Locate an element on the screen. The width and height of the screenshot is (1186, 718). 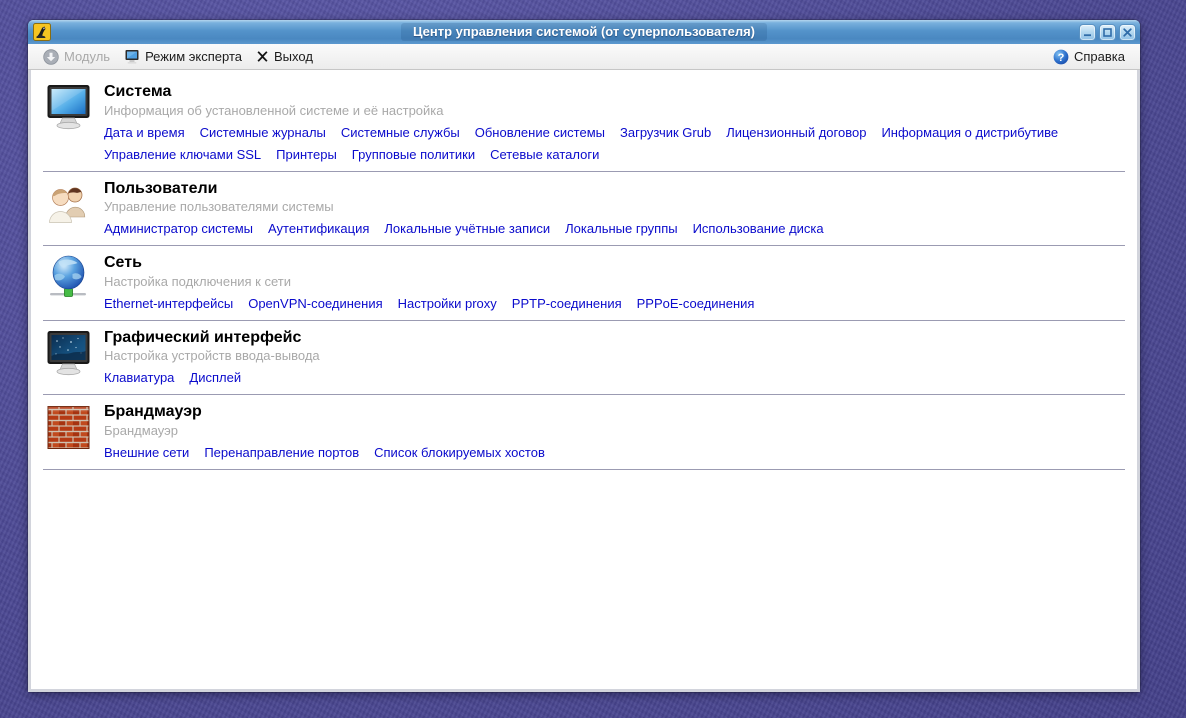
module-button: Модуль is located at coordinates (76, 57).